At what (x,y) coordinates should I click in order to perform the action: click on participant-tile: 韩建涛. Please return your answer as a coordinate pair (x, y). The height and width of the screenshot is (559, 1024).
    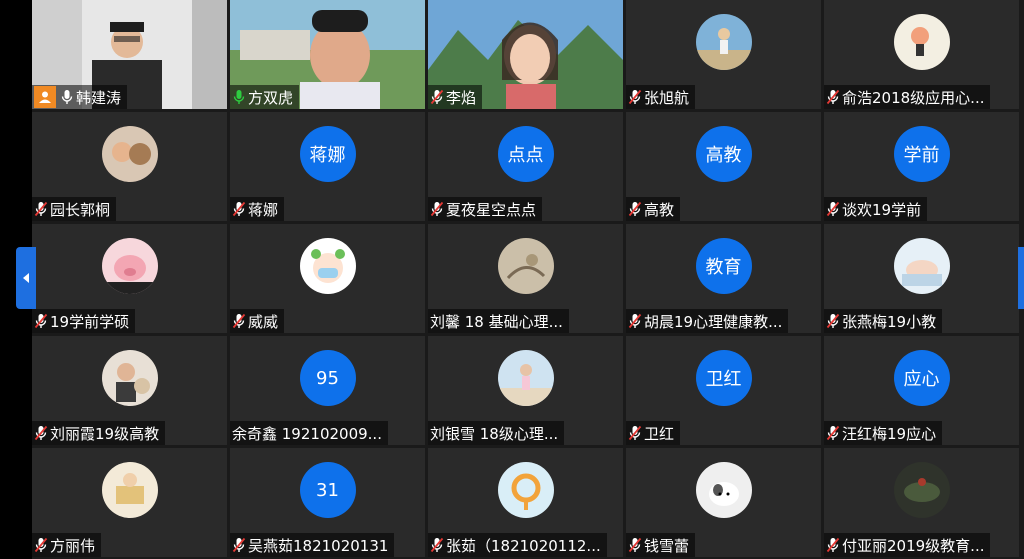
    Looking at the image, I should click on (129, 54).